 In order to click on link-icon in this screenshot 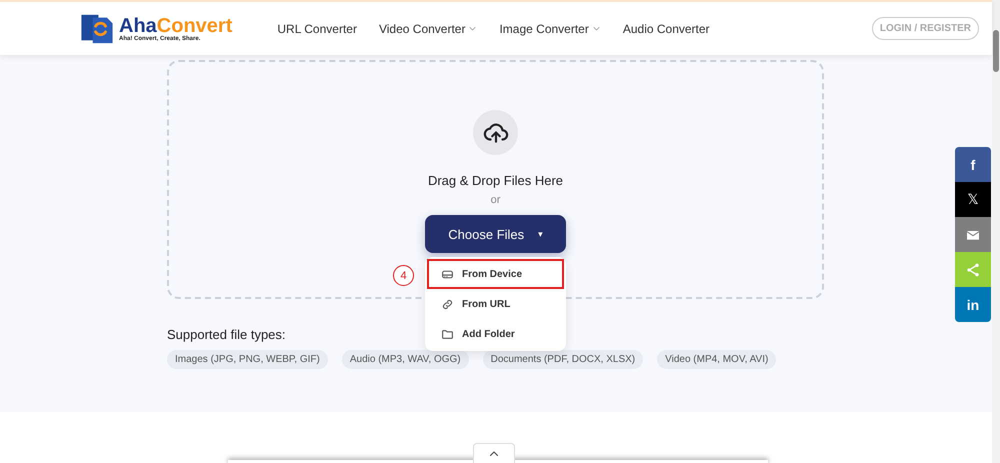, I will do `click(447, 304)`.